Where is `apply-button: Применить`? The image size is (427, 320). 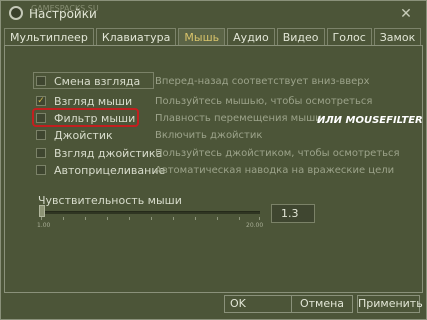
apply-button: Применить is located at coordinates (390, 304).